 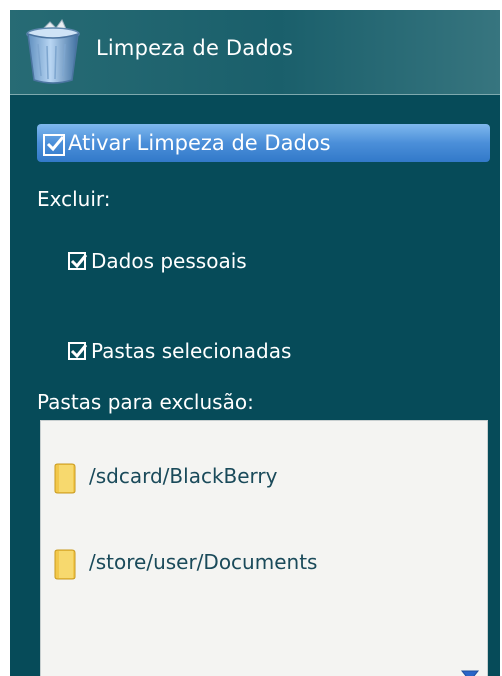 What do you see at coordinates (145, 402) in the screenshot?
I see `folders-to-exclude-label: Pastas para exclusão:` at bounding box center [145, 402].